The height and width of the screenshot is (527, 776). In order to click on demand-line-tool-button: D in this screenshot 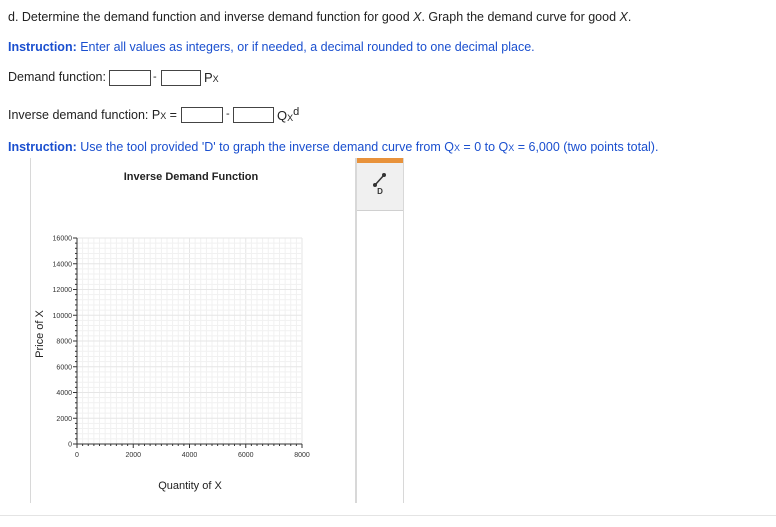, I will do `click(380, 184)`.